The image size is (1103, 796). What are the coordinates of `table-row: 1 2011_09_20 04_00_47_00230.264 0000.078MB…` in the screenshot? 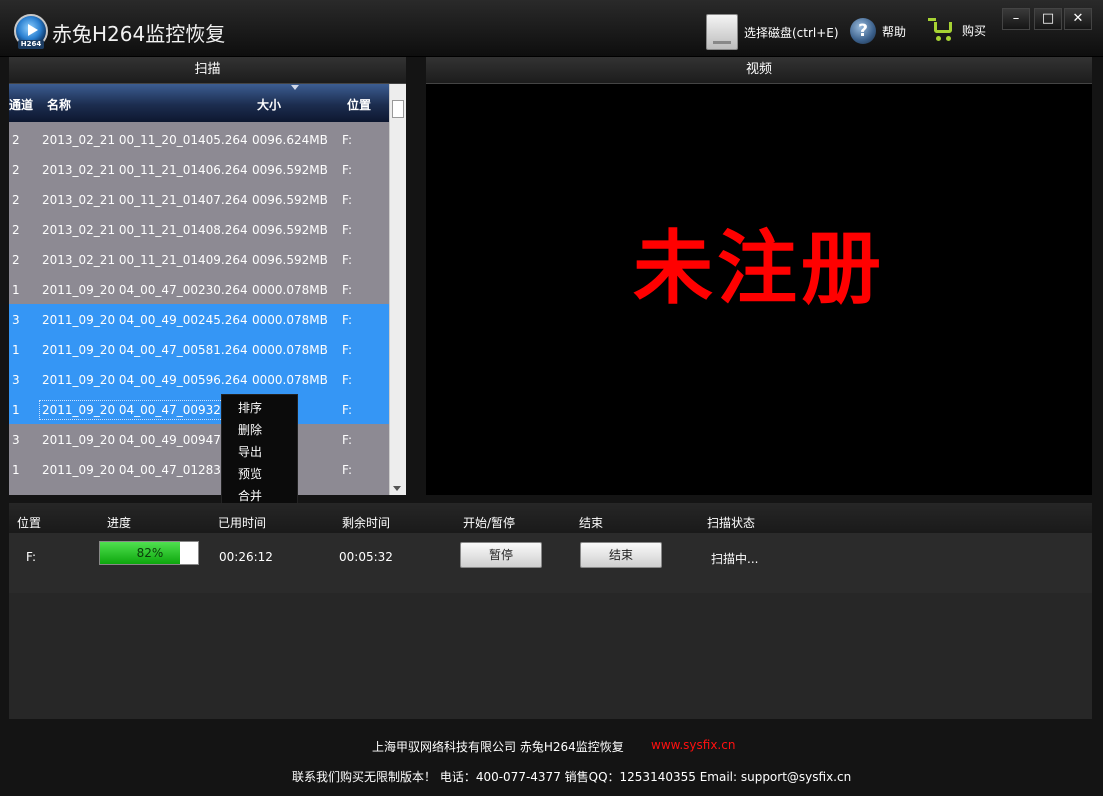 It's located at (199, 289).